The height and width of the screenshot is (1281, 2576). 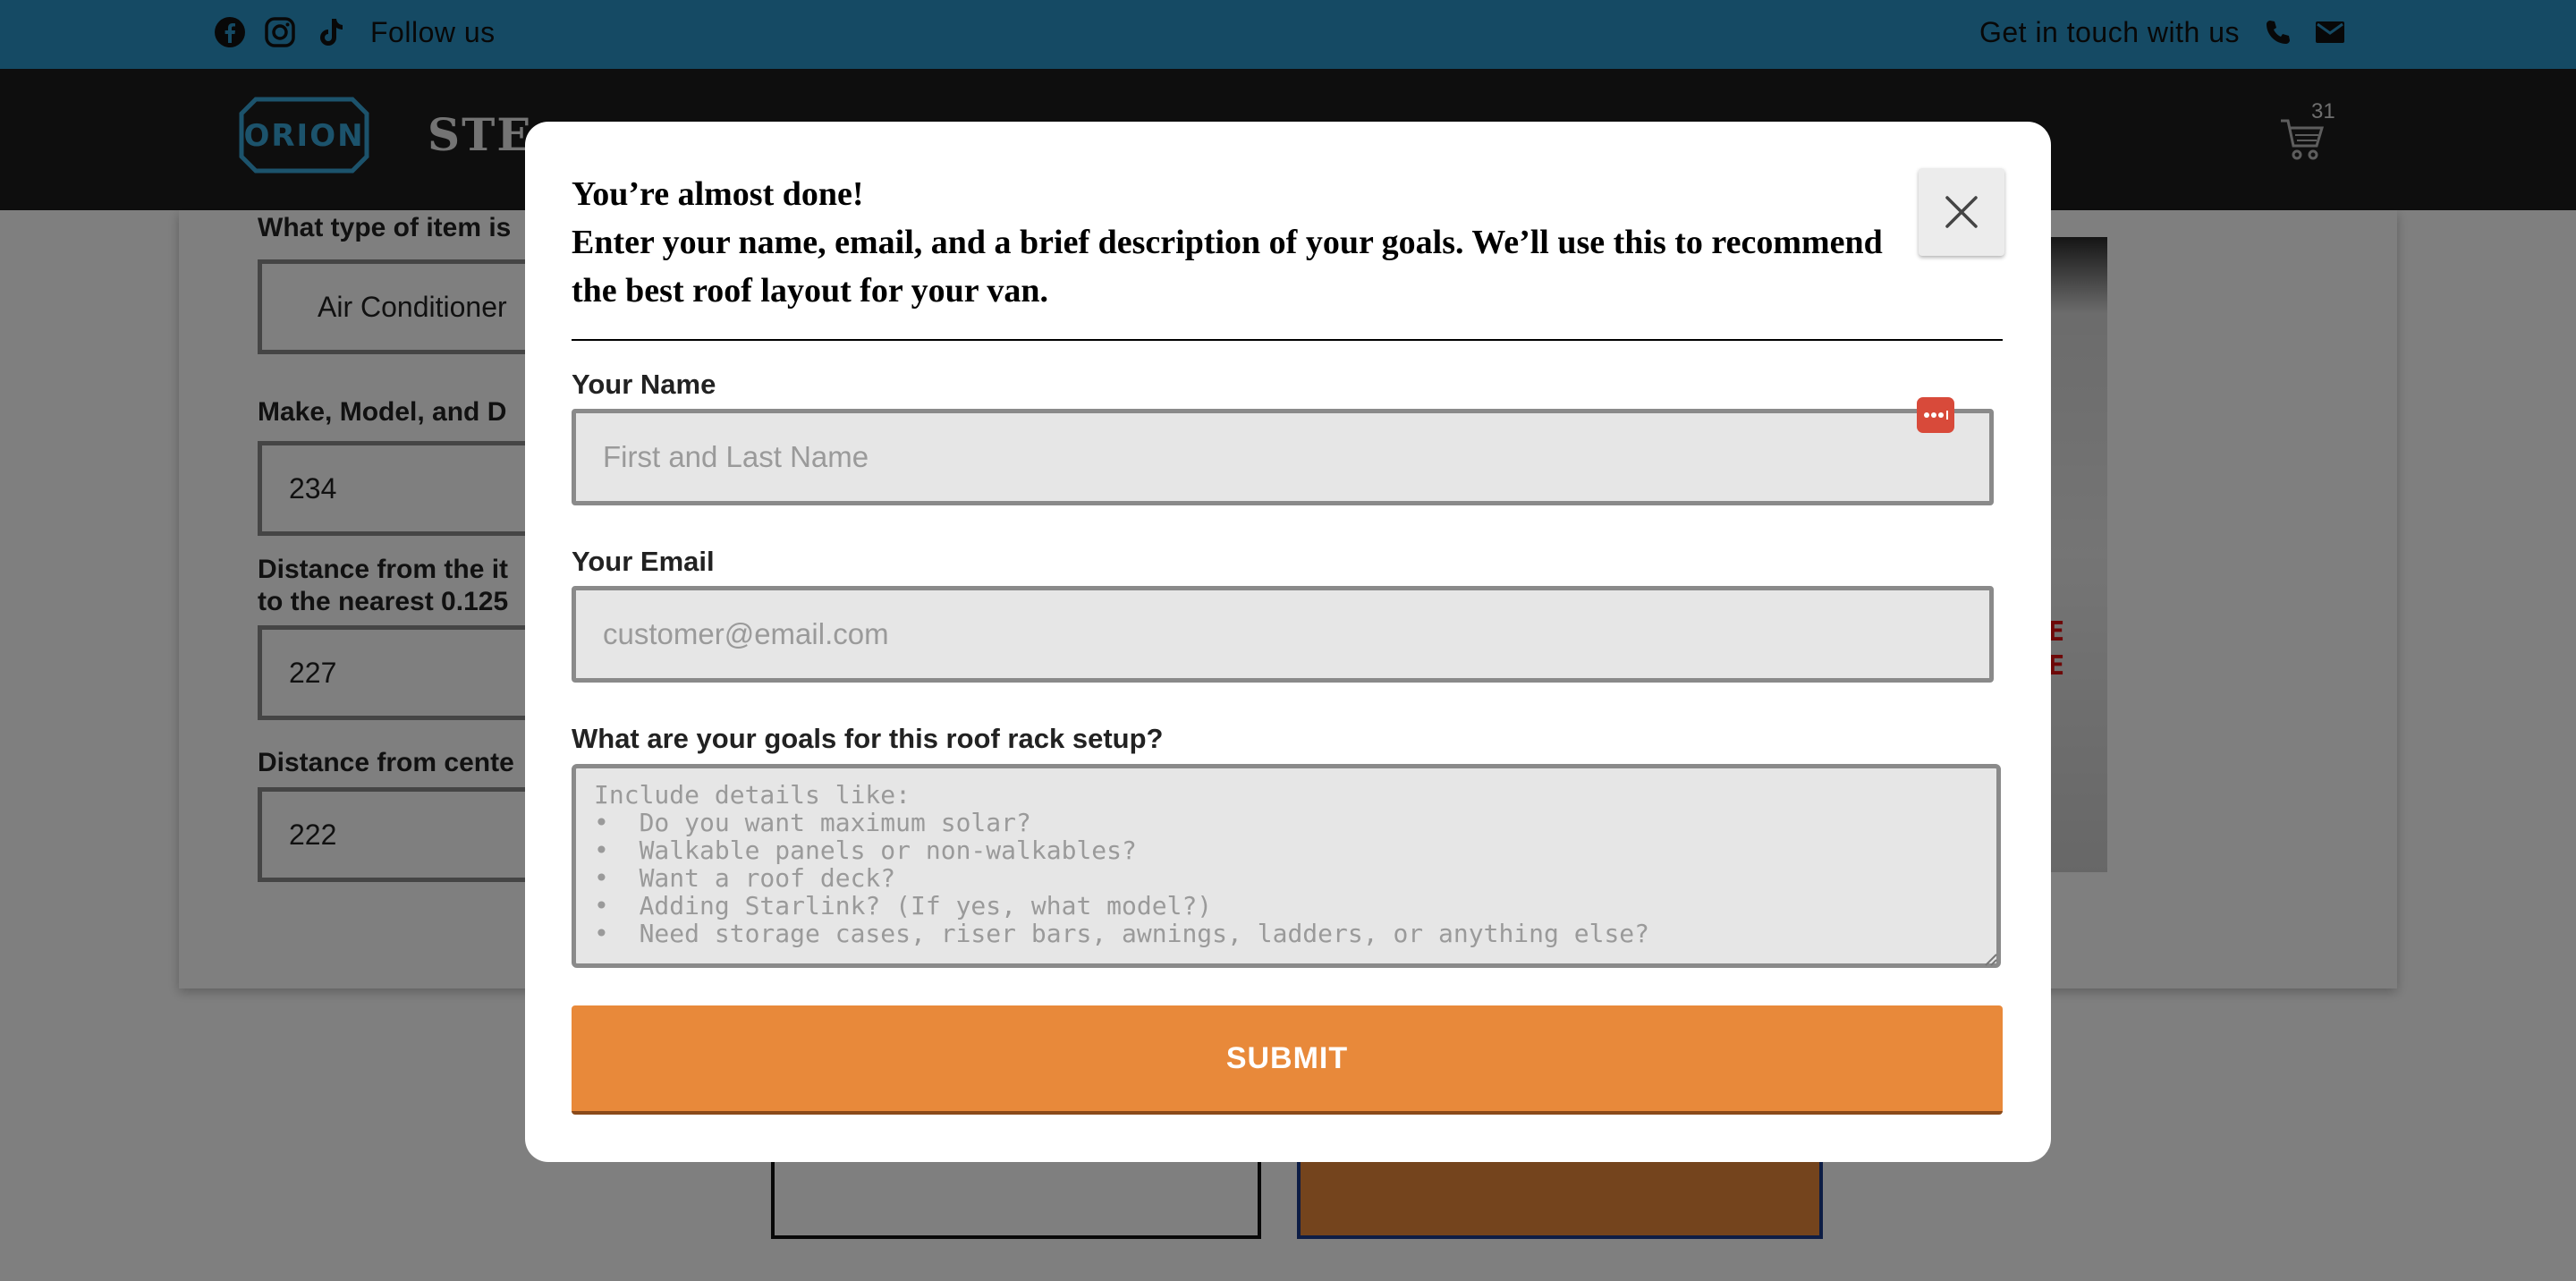 What do you see at coordinates (1989, 958) in the screenshot?
I see `resize-grip-icon` at bounding box center [1989, 958].